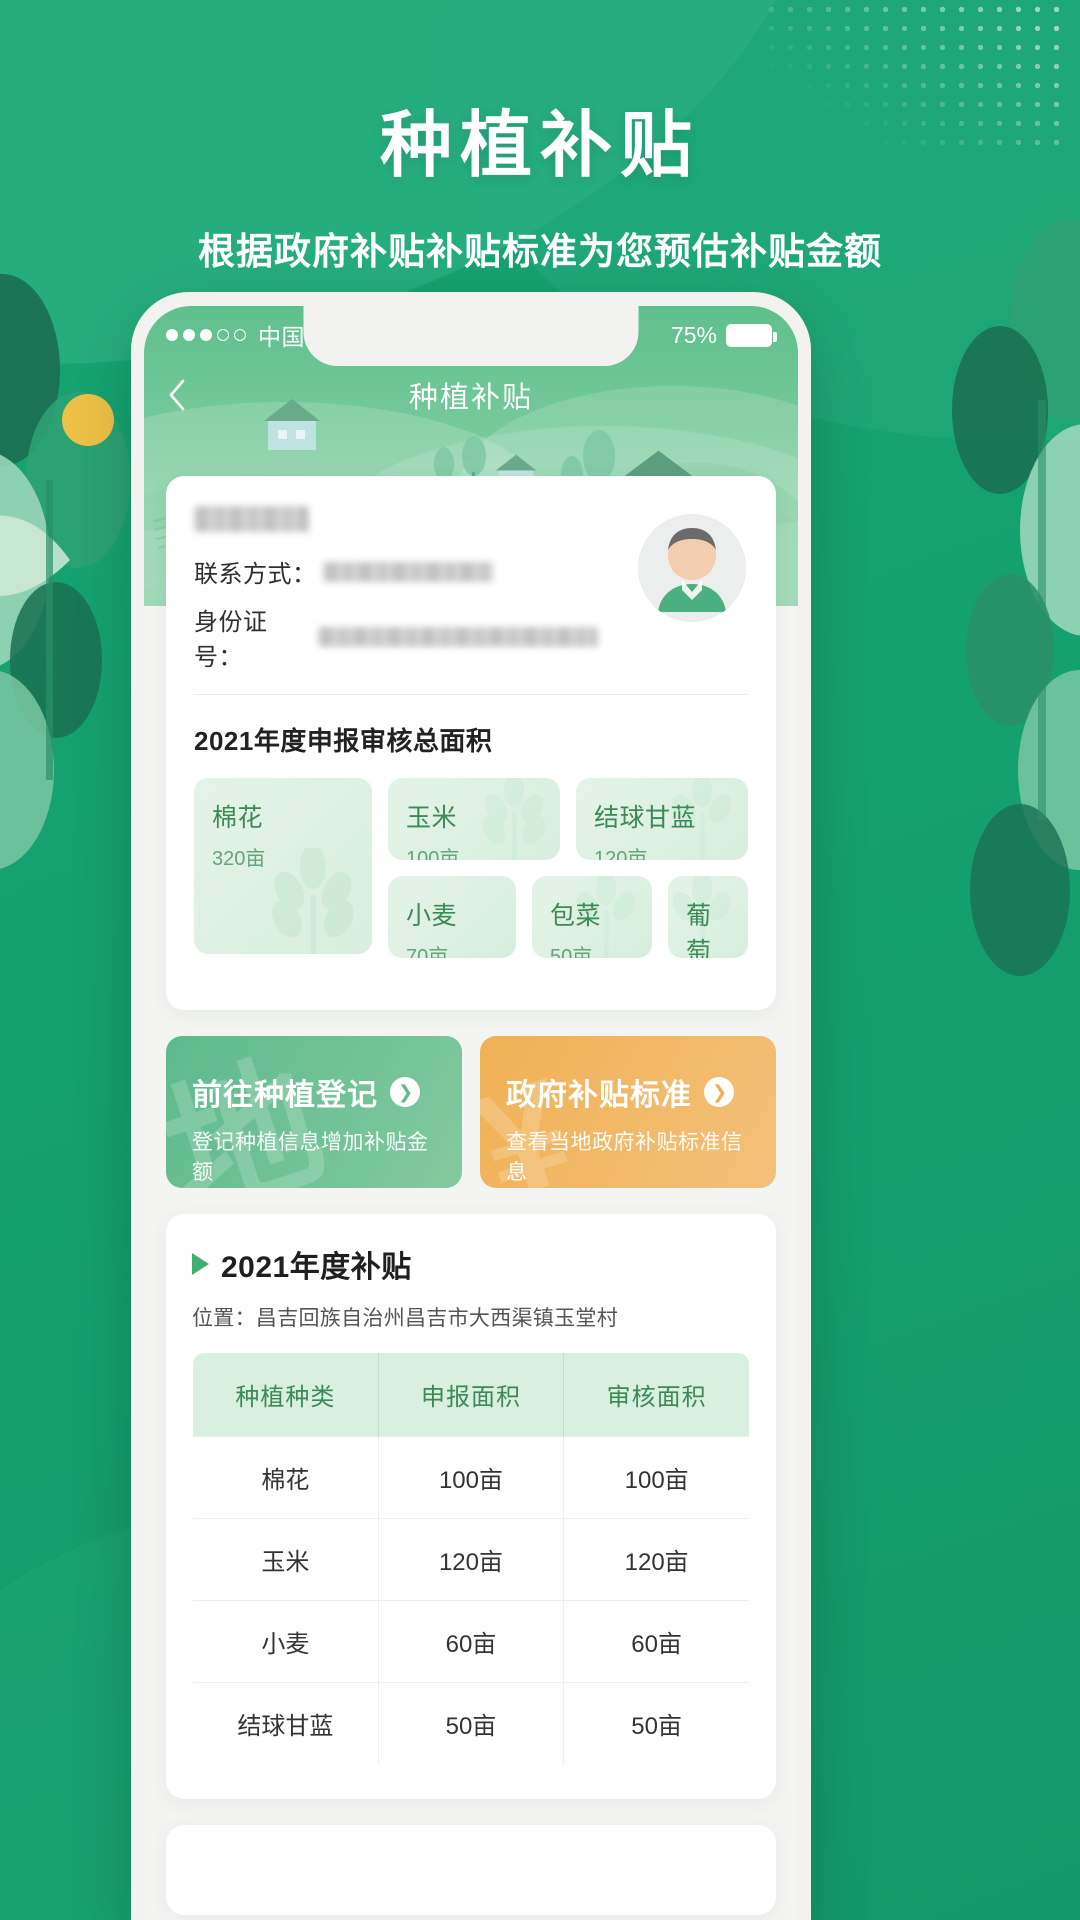  I want to click on cell-crop: 棉花, so click(286, 1477).